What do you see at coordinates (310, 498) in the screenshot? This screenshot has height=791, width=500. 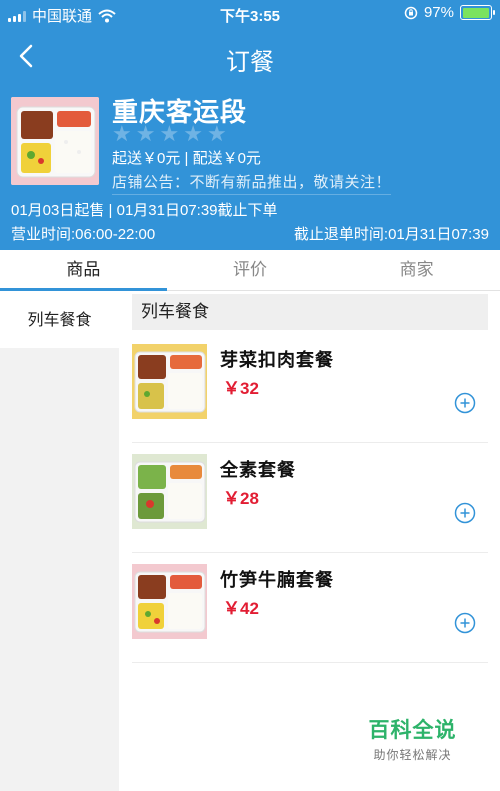 I see `menu-item: 全素套餐 ￥28` at bounding box center [310, 498].